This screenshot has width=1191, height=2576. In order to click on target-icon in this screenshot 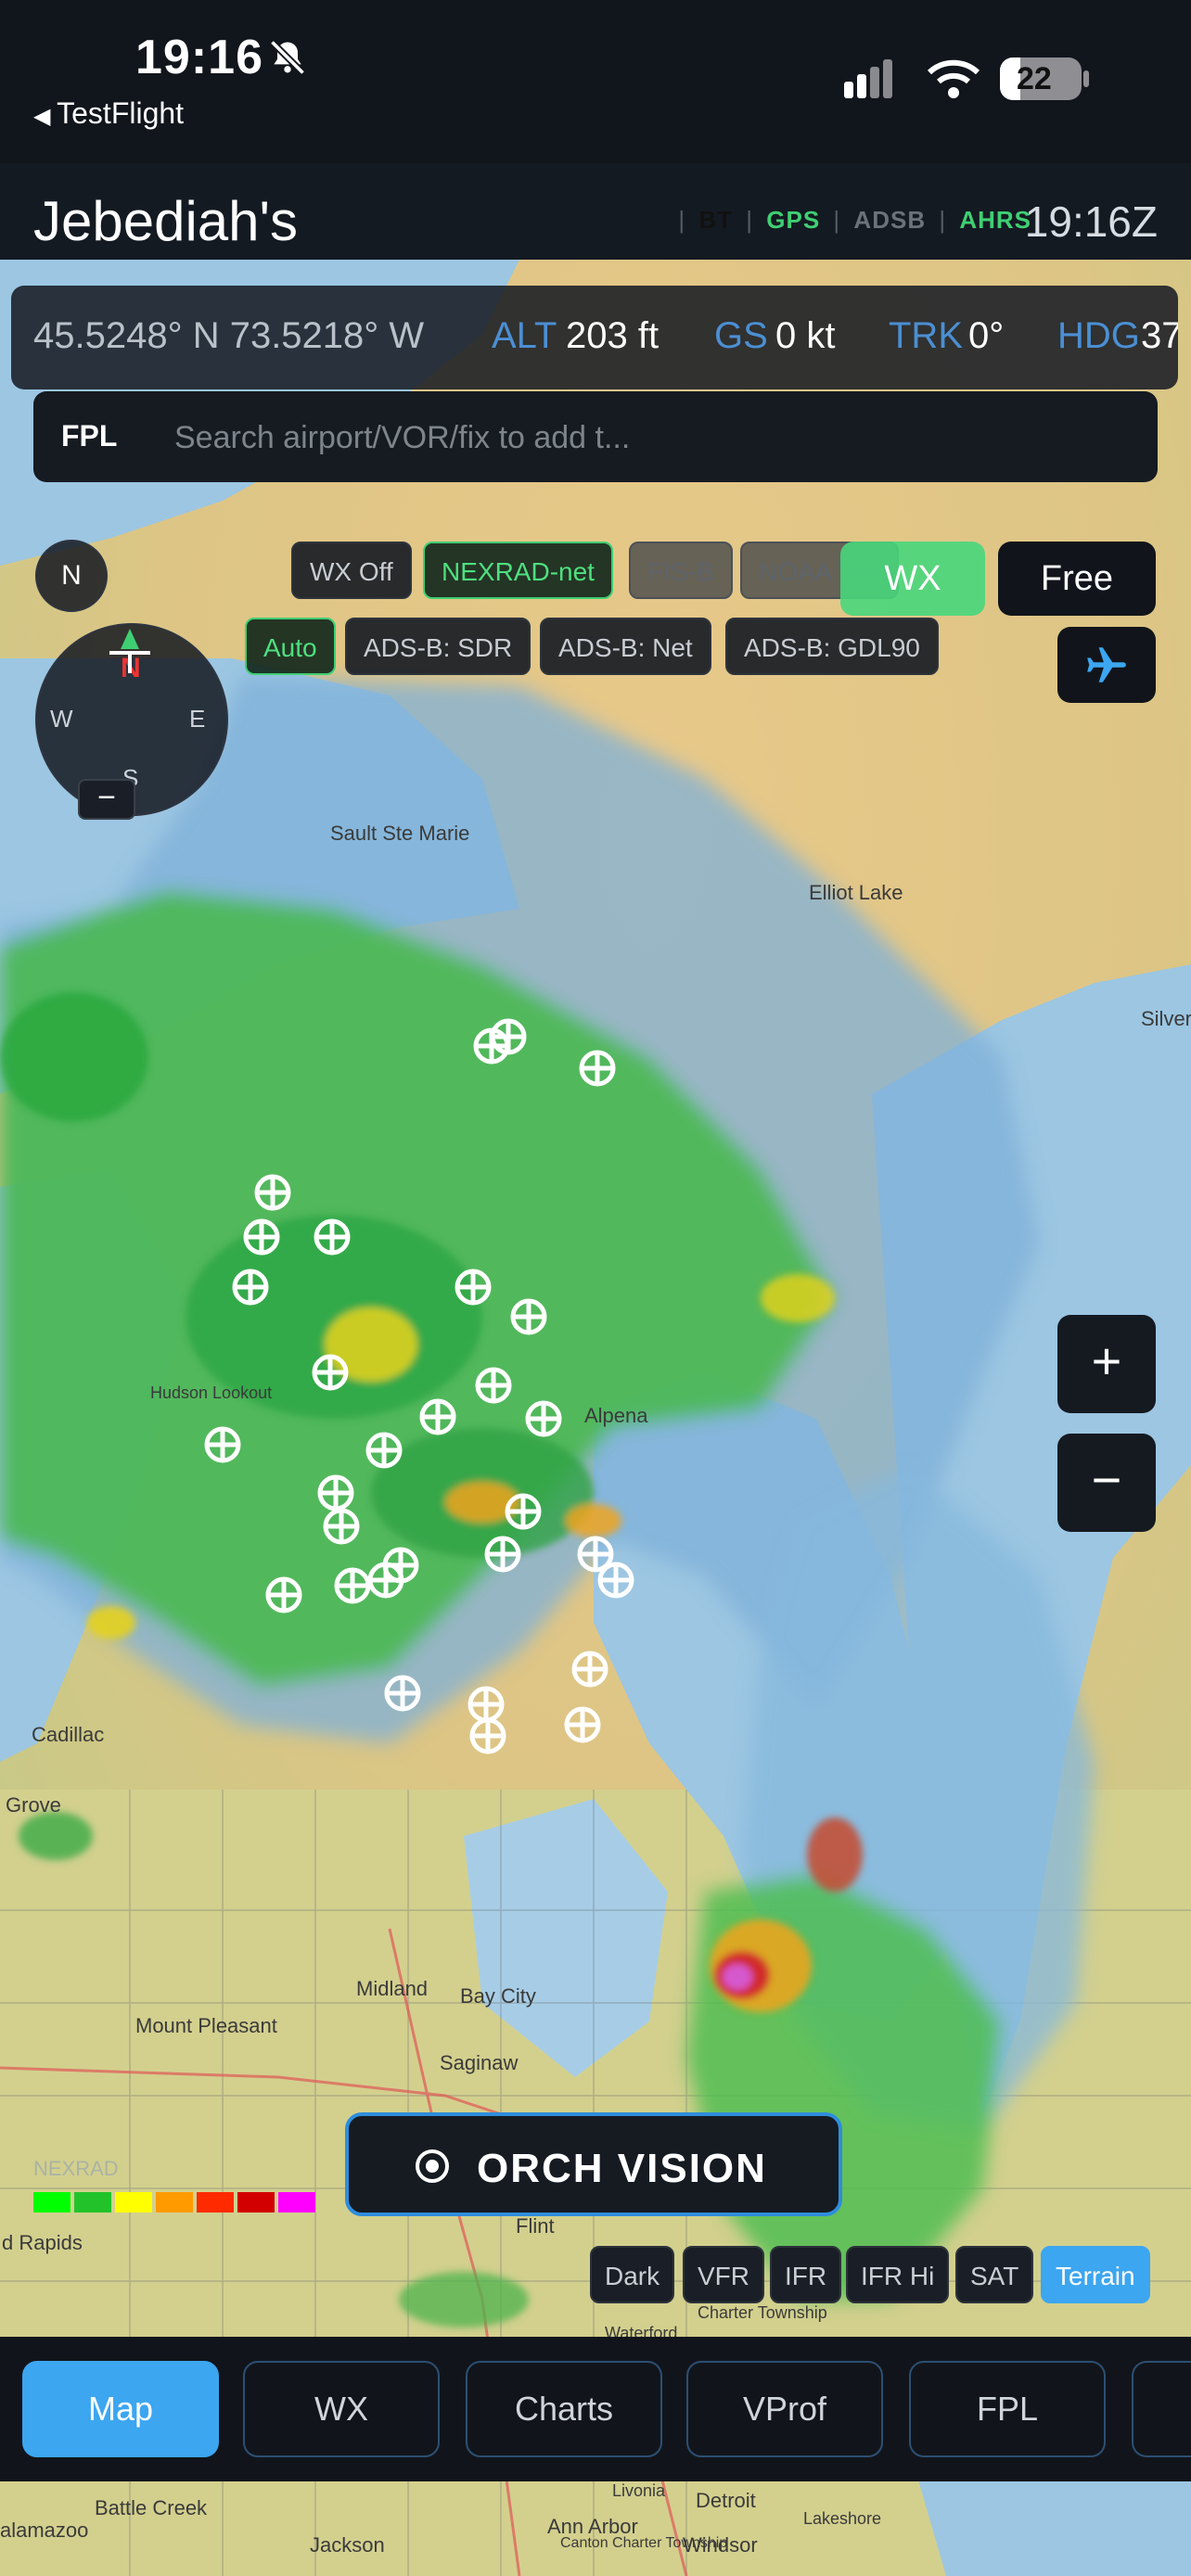, I will do `click(432, 2168)`.